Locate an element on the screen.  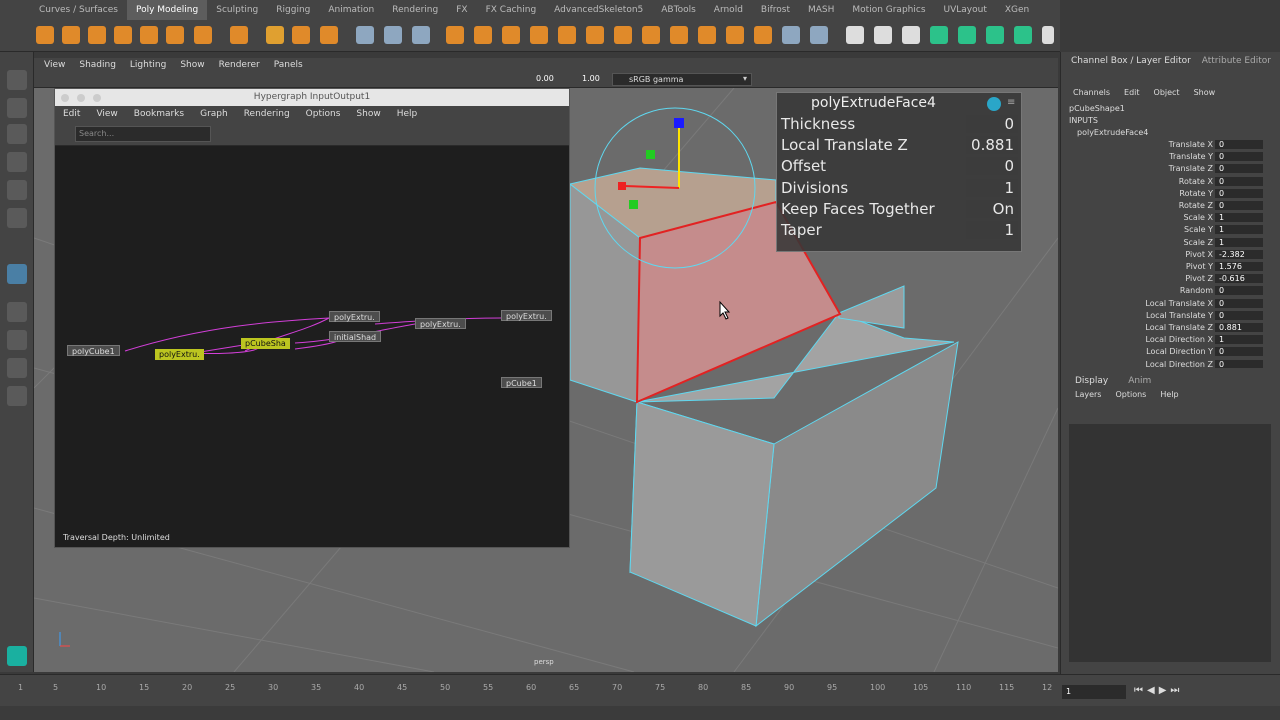
menu-show: Show is located at coordinates (192, 65).